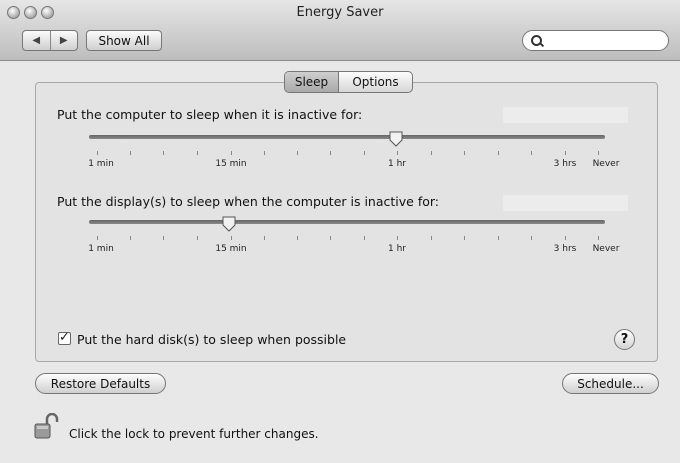 The image size is (680, 463). I want to click on restore-defaults-button: Restore Defaults, so click(100, 383).